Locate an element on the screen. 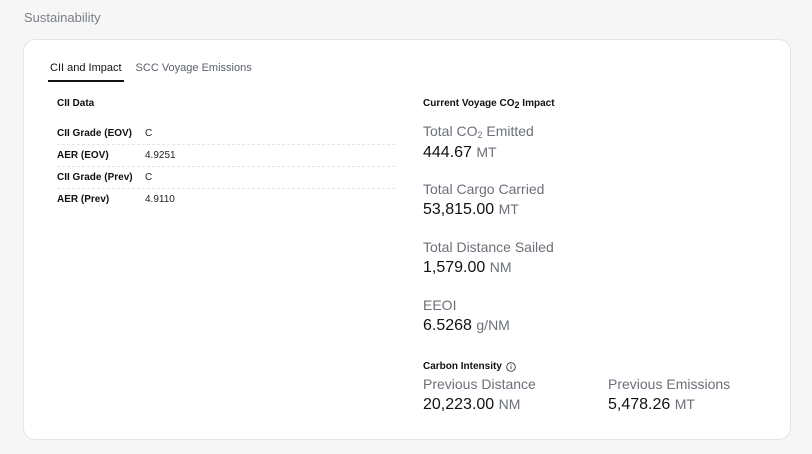 This screenshot has width=812, height=454. cii-value: 4.9251 is located at coordinates (160, 155).